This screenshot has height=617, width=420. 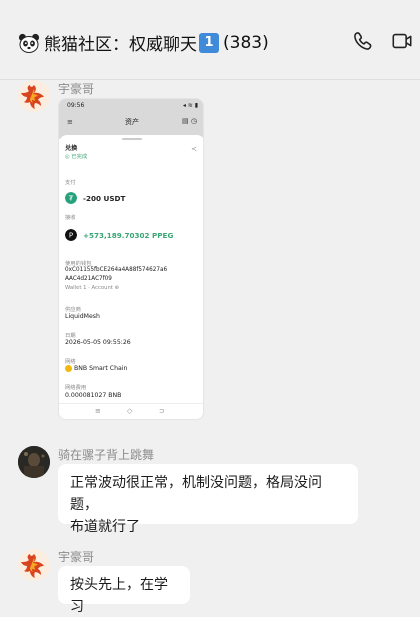 I want to click on contract-address-line1: 0xC01155fbCE264a4A88f574627a6, so click(x=116, y=270).